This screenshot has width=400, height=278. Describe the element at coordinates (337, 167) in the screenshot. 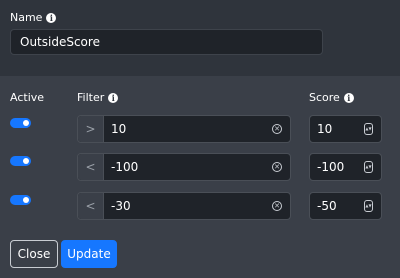

I see `score-input: -100` at that location.